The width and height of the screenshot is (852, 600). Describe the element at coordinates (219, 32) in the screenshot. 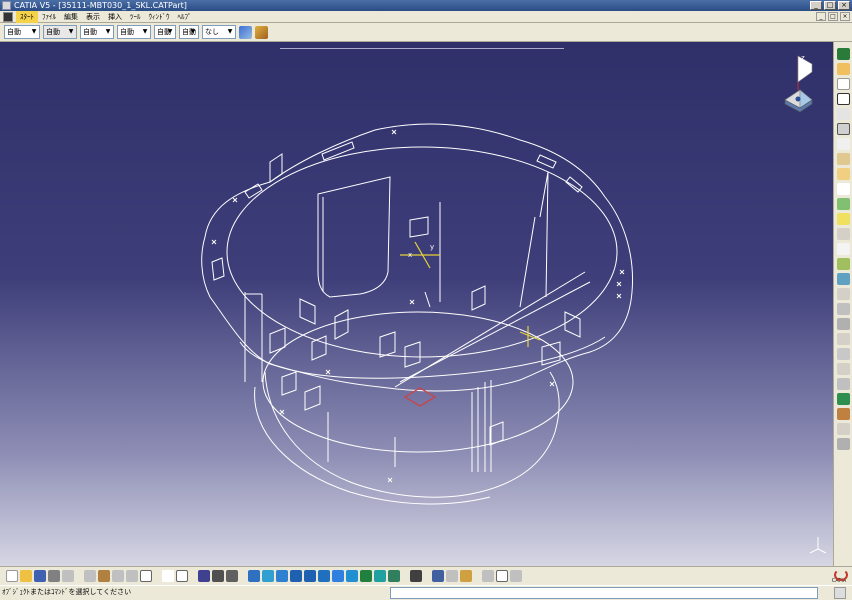

I see `layer-select: なし ▼` at that location.